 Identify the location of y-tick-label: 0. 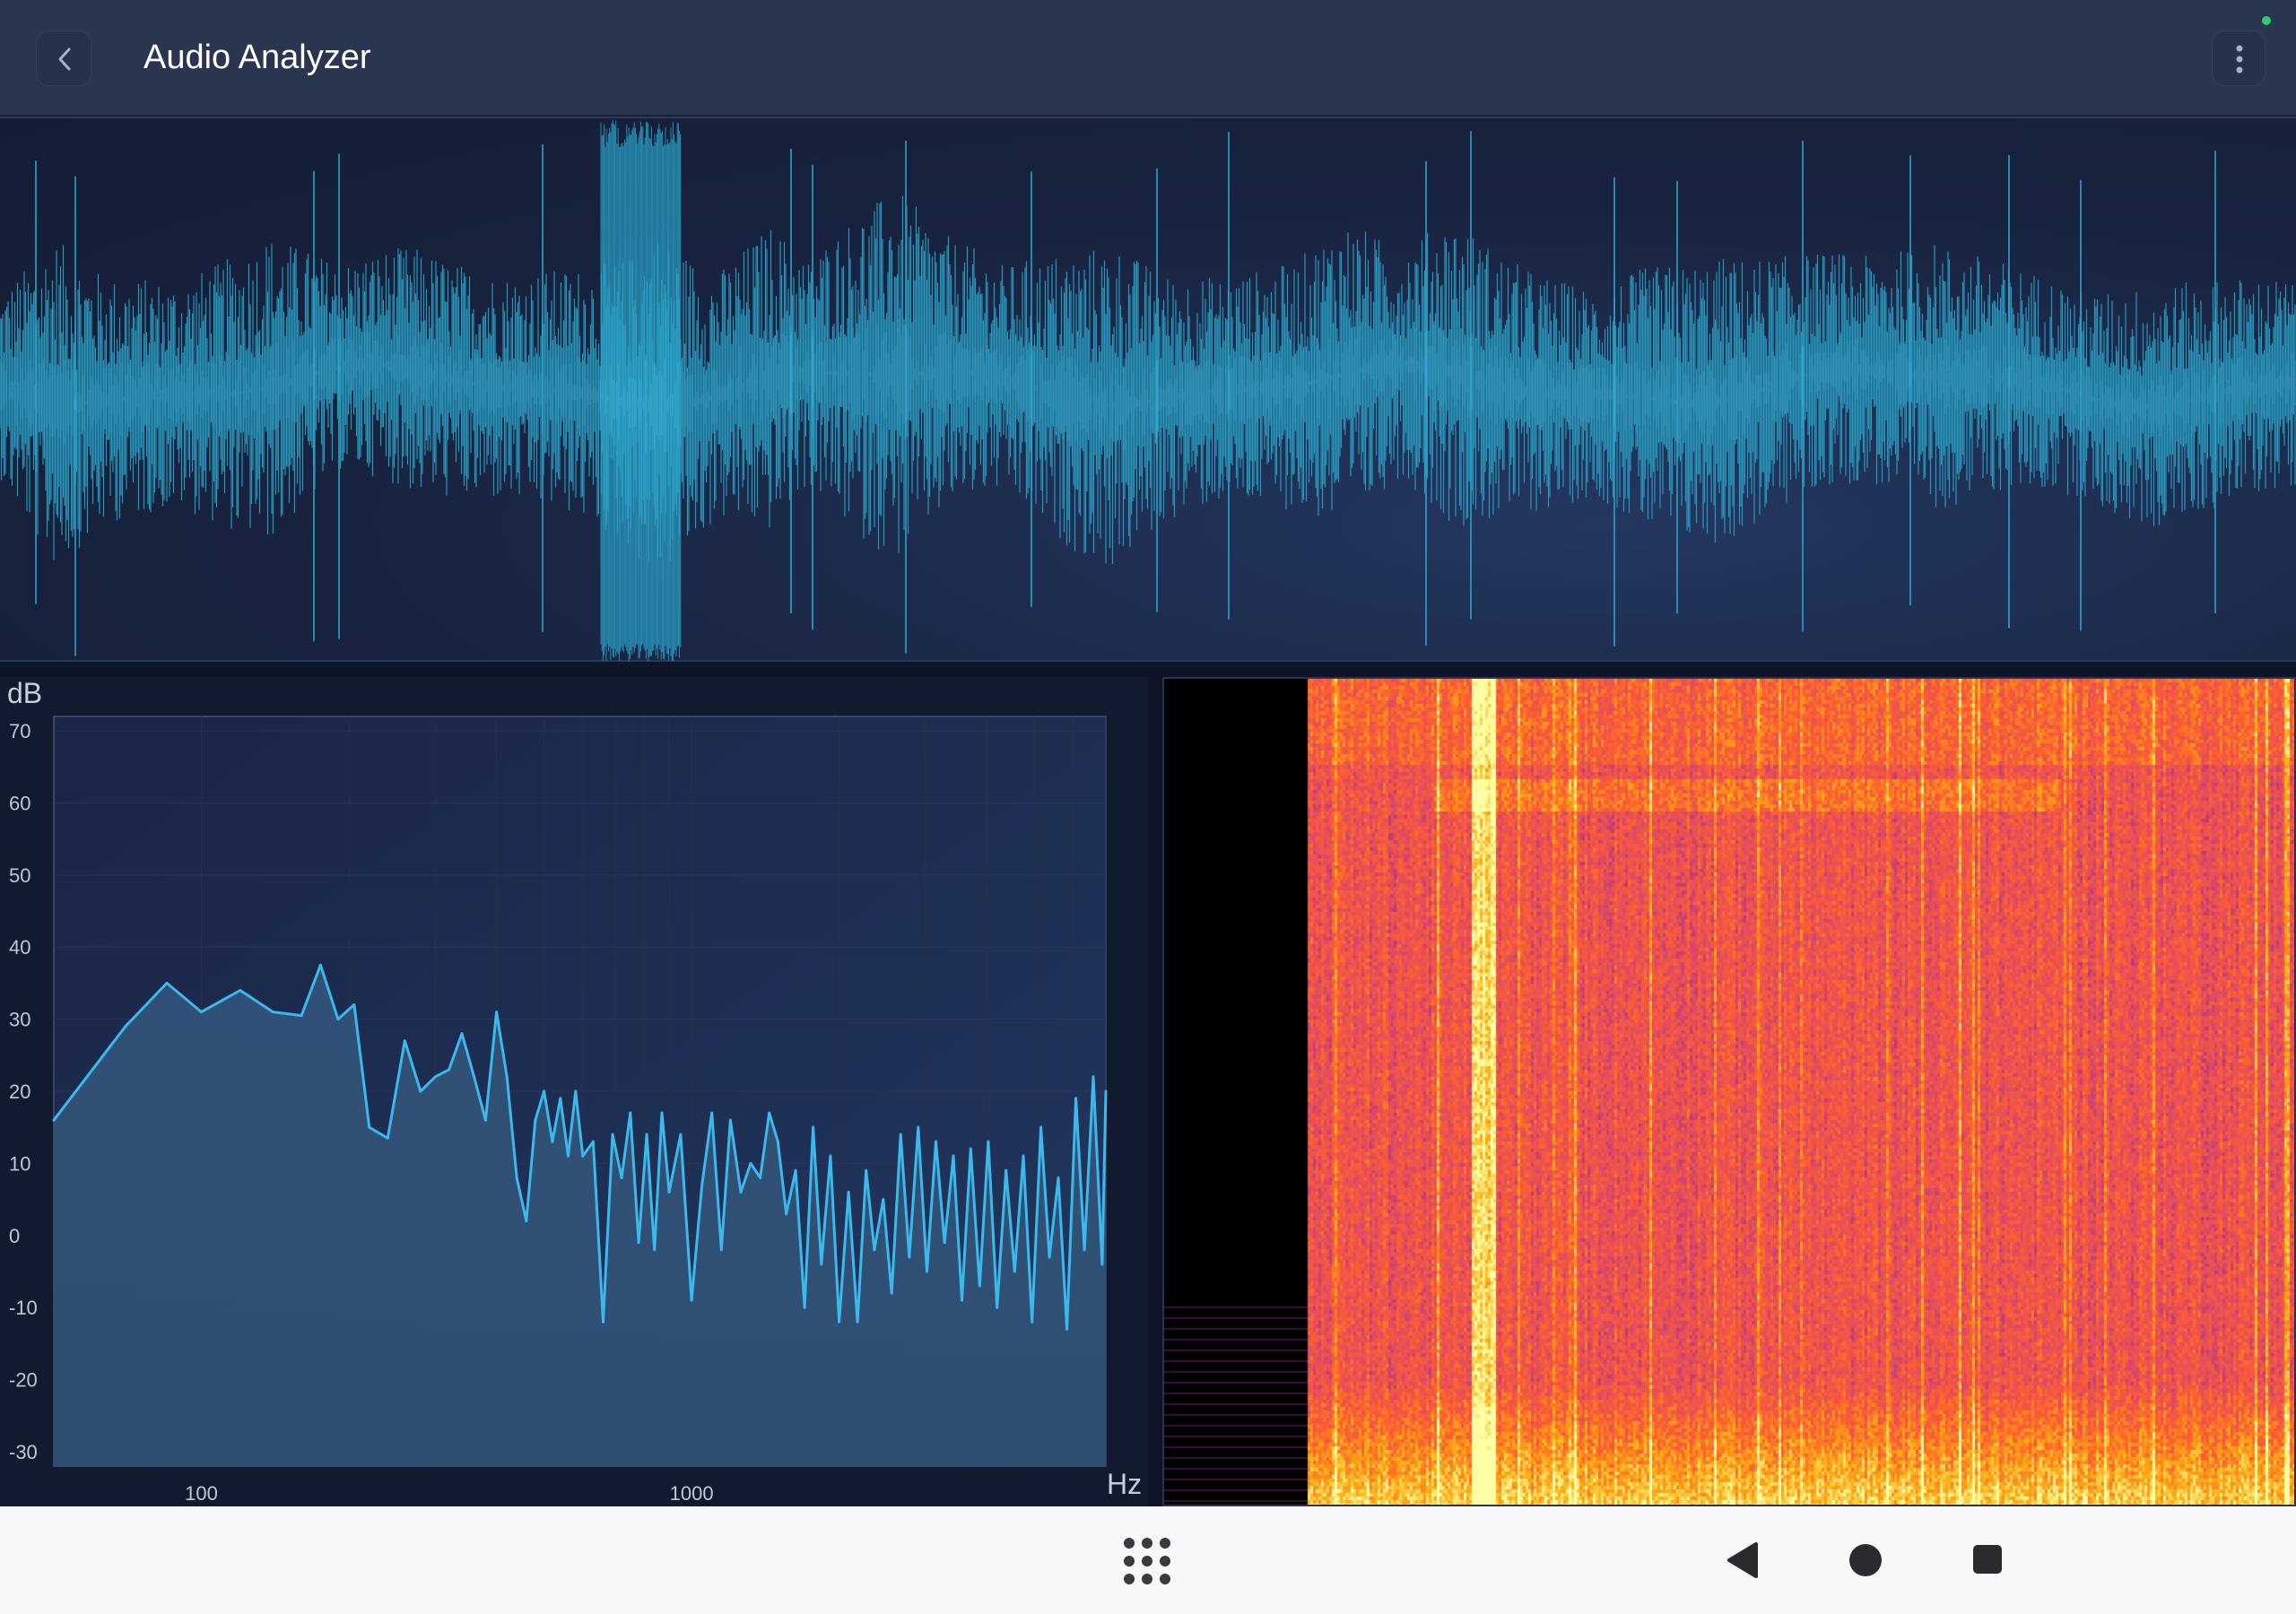
(14, 1236).